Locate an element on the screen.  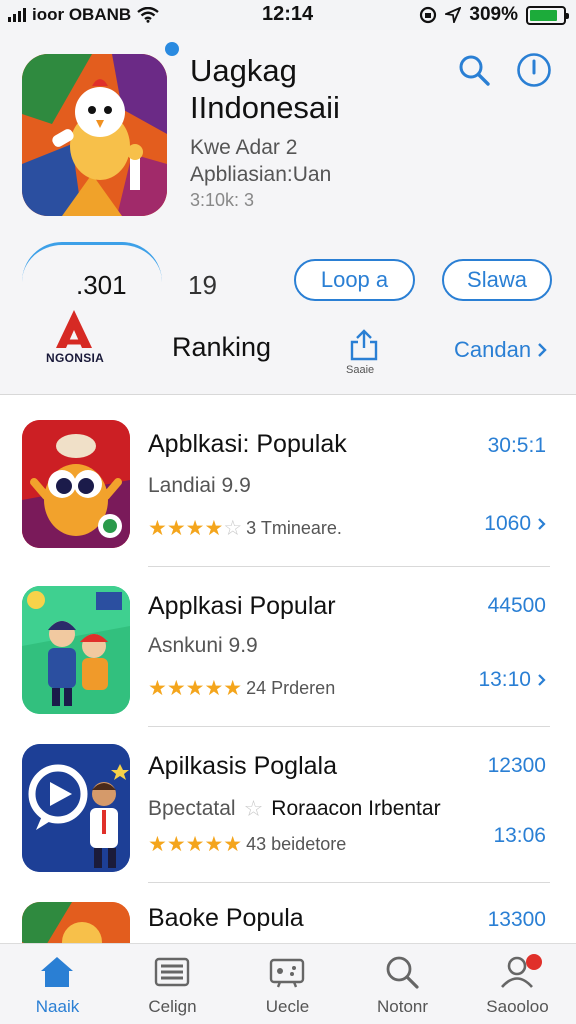
tab-home: Naaik is located at coordinates (57, 984).